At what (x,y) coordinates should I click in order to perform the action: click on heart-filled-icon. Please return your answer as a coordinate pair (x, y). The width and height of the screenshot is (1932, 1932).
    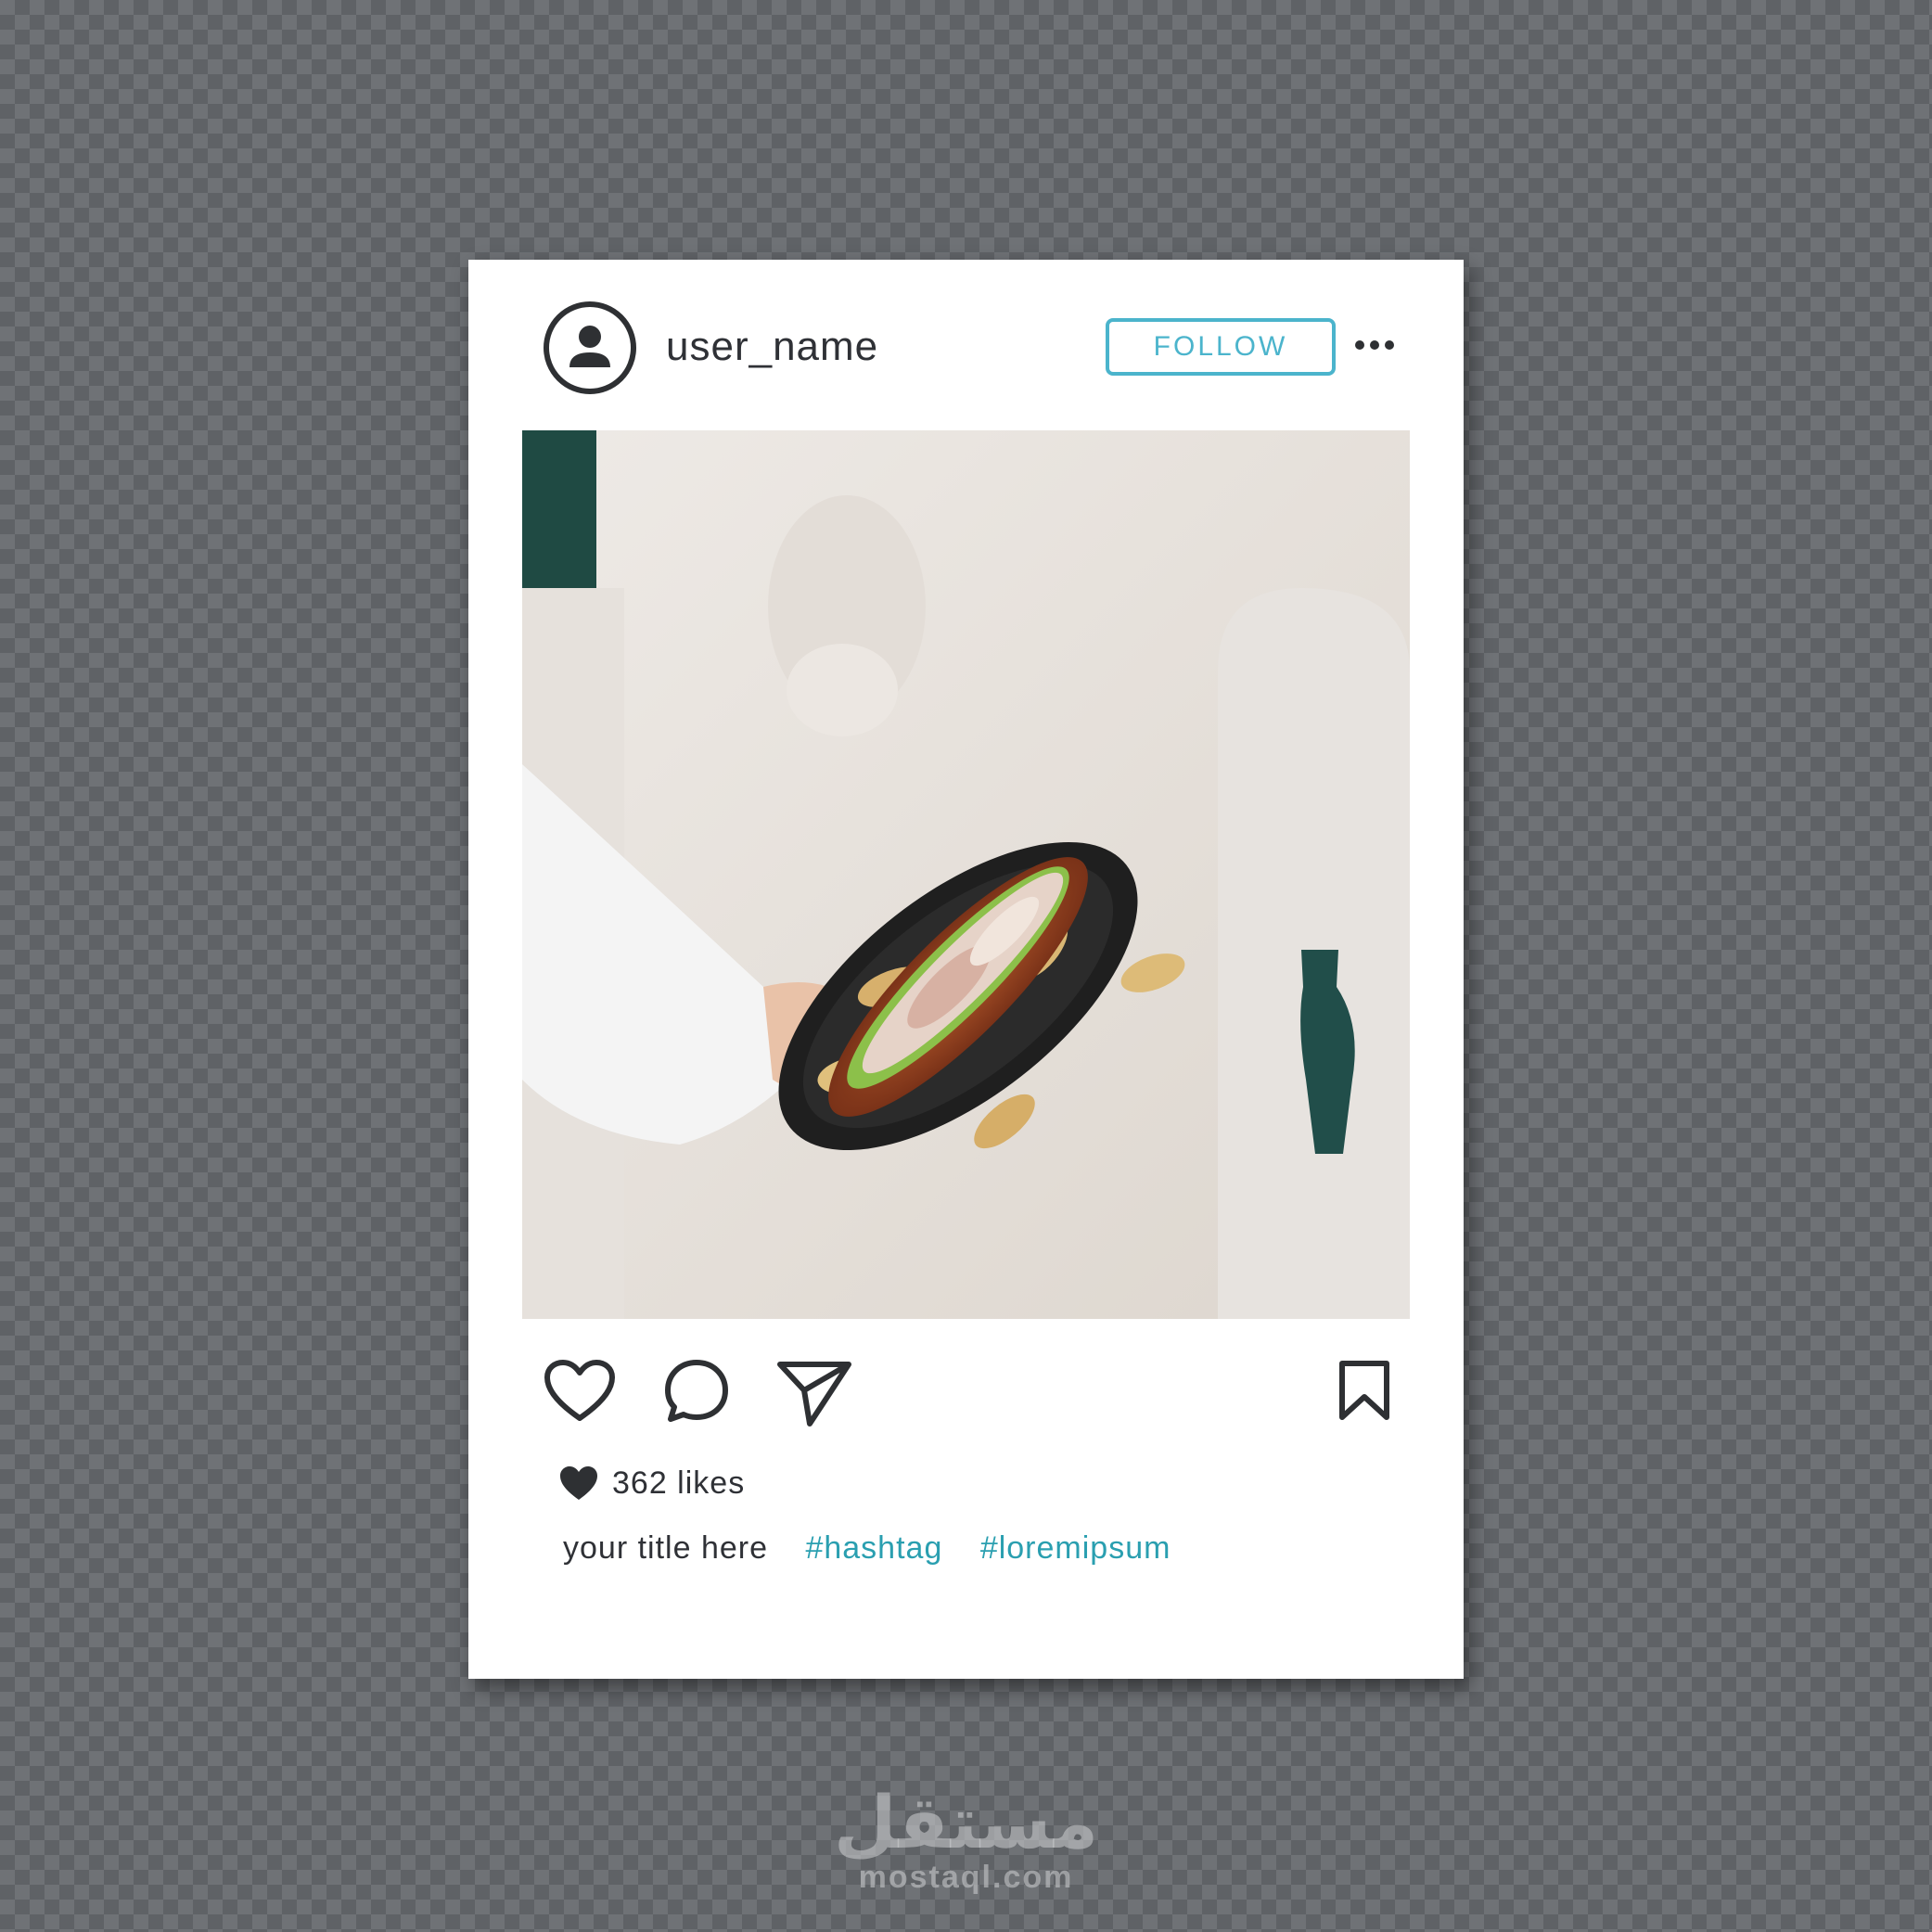
    Looking at the image, I should click on (578, 1483).